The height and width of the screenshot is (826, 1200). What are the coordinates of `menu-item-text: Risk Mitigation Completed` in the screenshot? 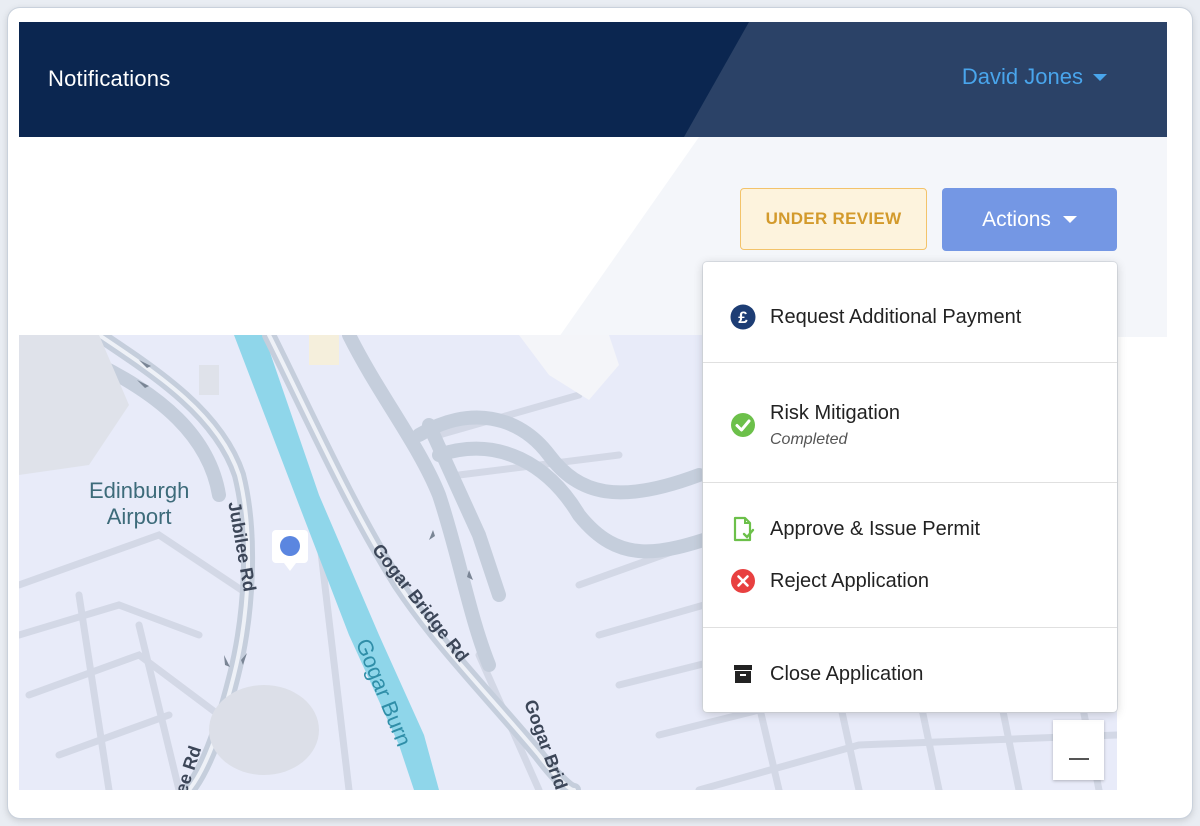 It's located at (835, 425).